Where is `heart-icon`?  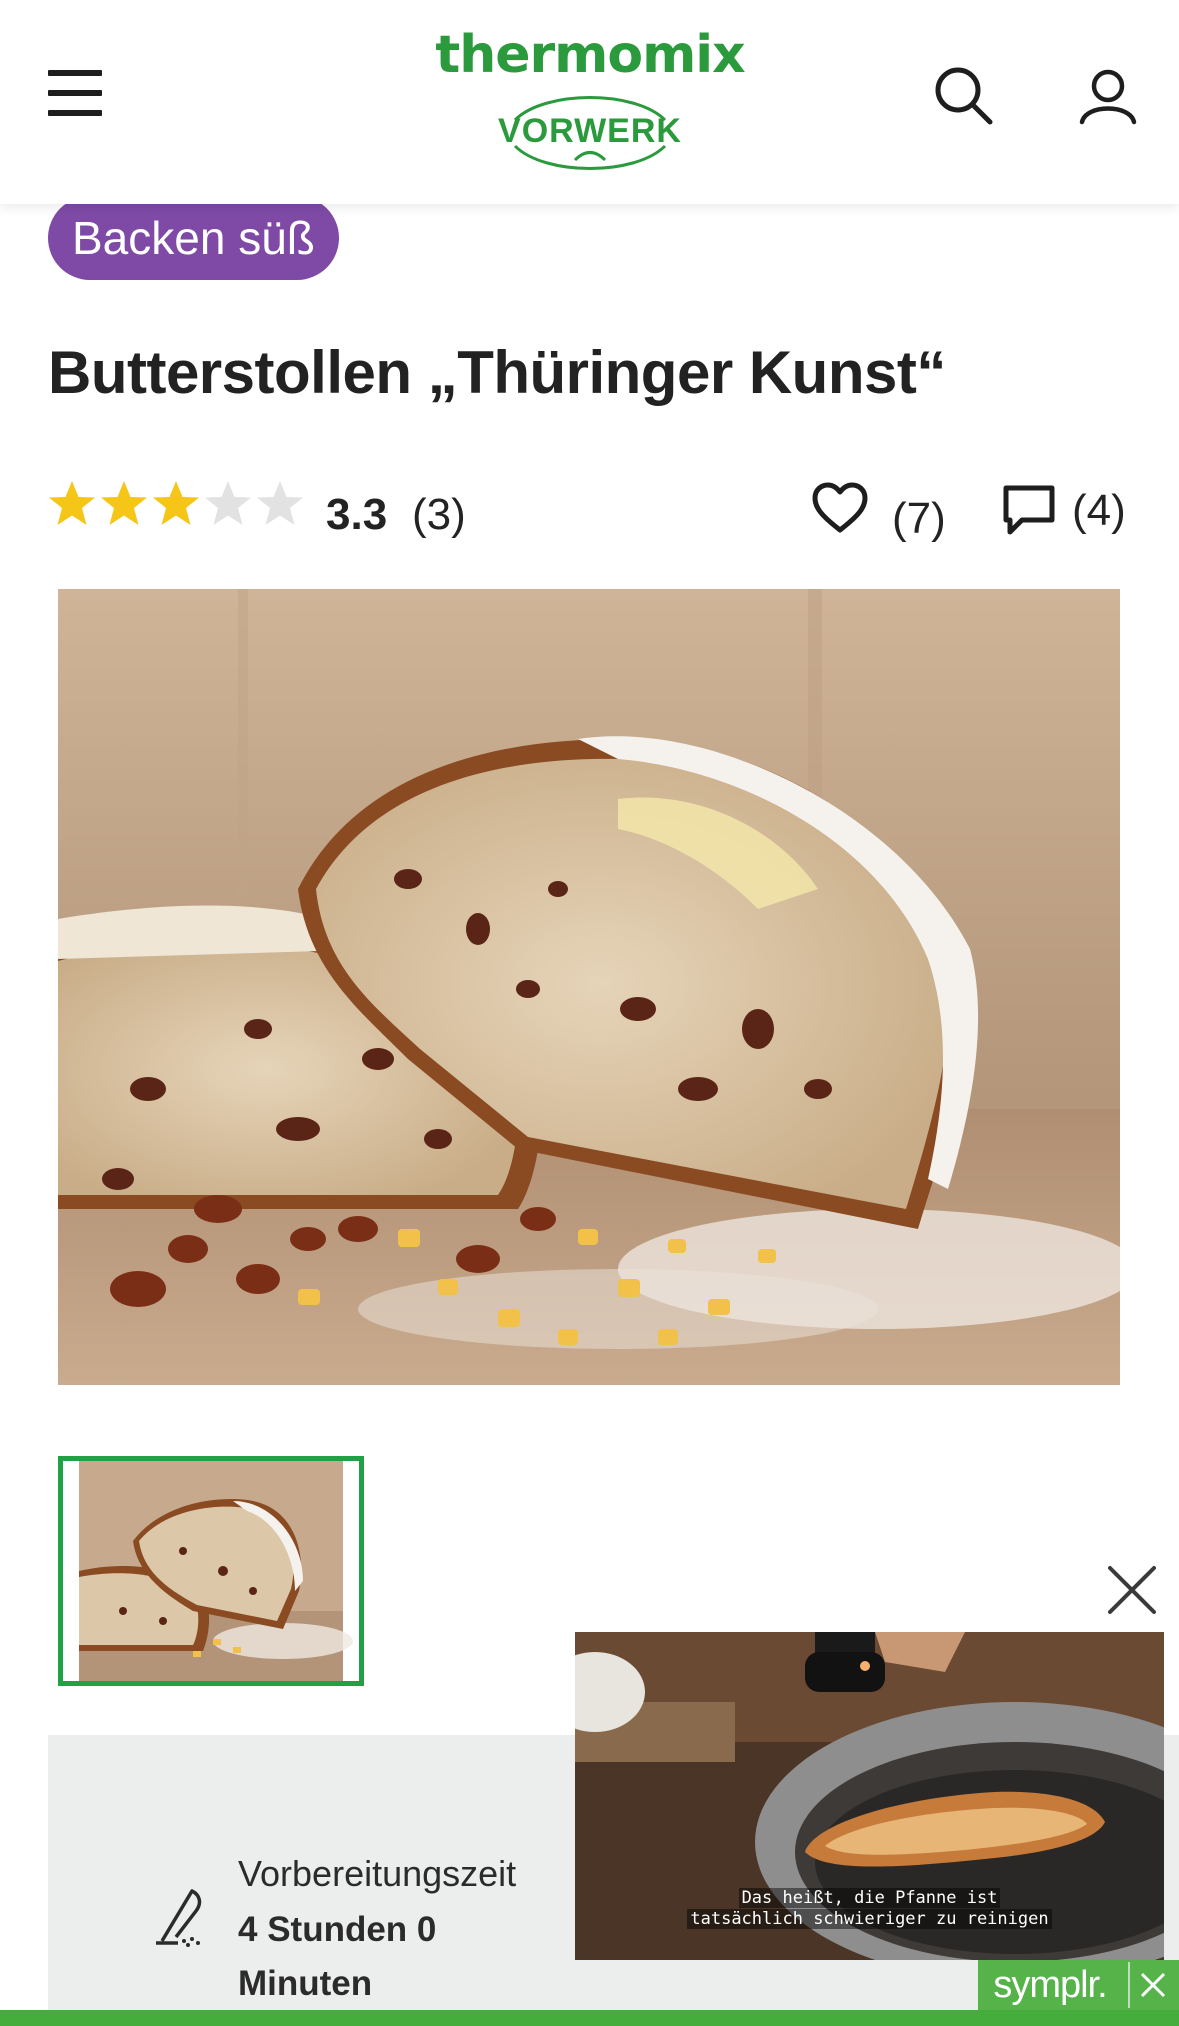
heart-icon is located at coordinates (840, 508).